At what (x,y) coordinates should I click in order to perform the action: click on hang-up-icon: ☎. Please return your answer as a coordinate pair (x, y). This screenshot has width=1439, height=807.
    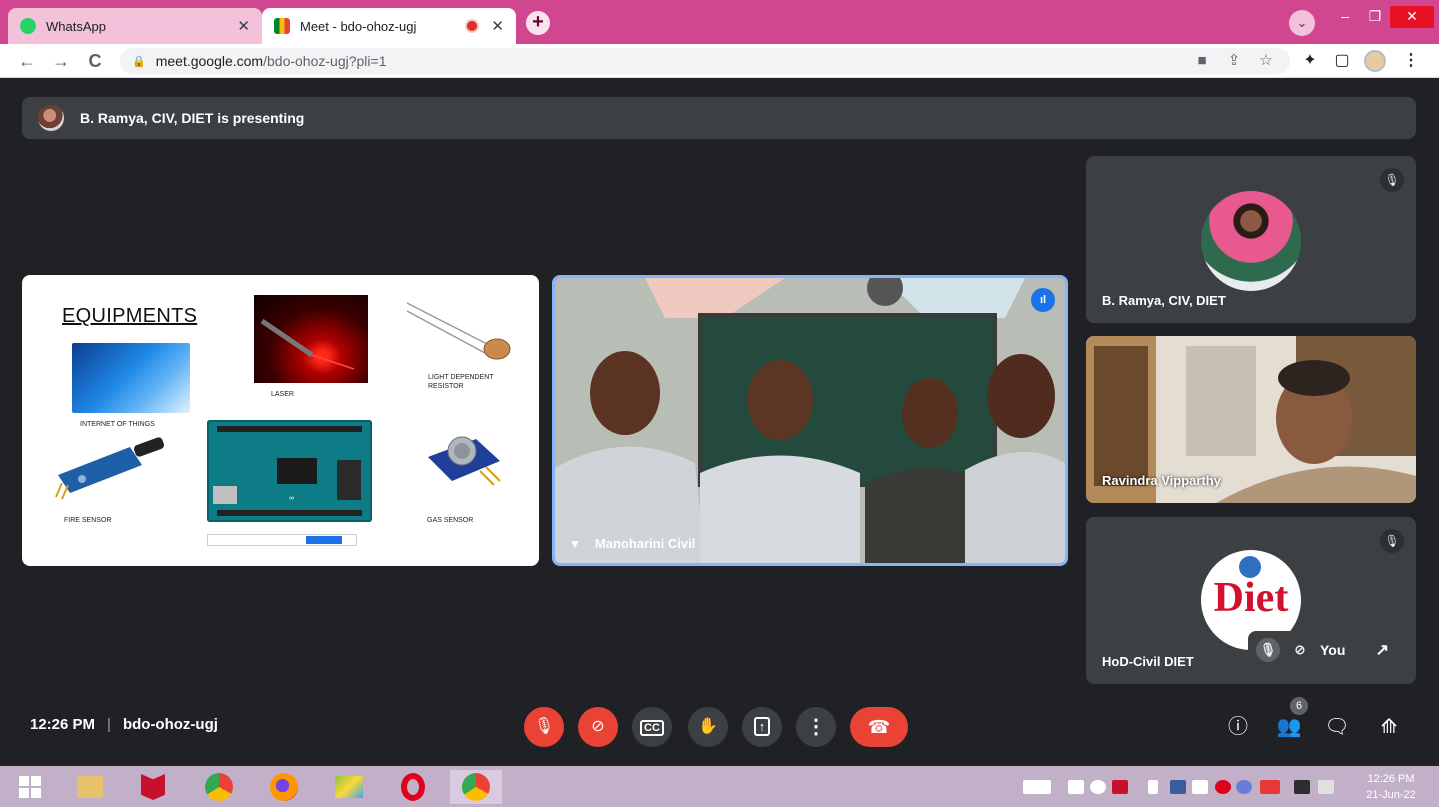
    Looking at the image, I should click on (879, 727).